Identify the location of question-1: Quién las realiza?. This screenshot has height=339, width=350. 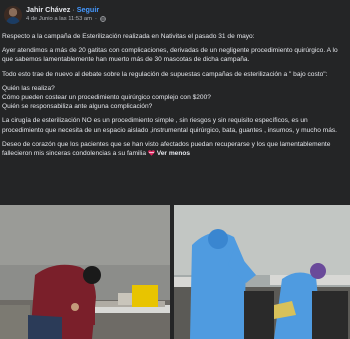
(28, 88).